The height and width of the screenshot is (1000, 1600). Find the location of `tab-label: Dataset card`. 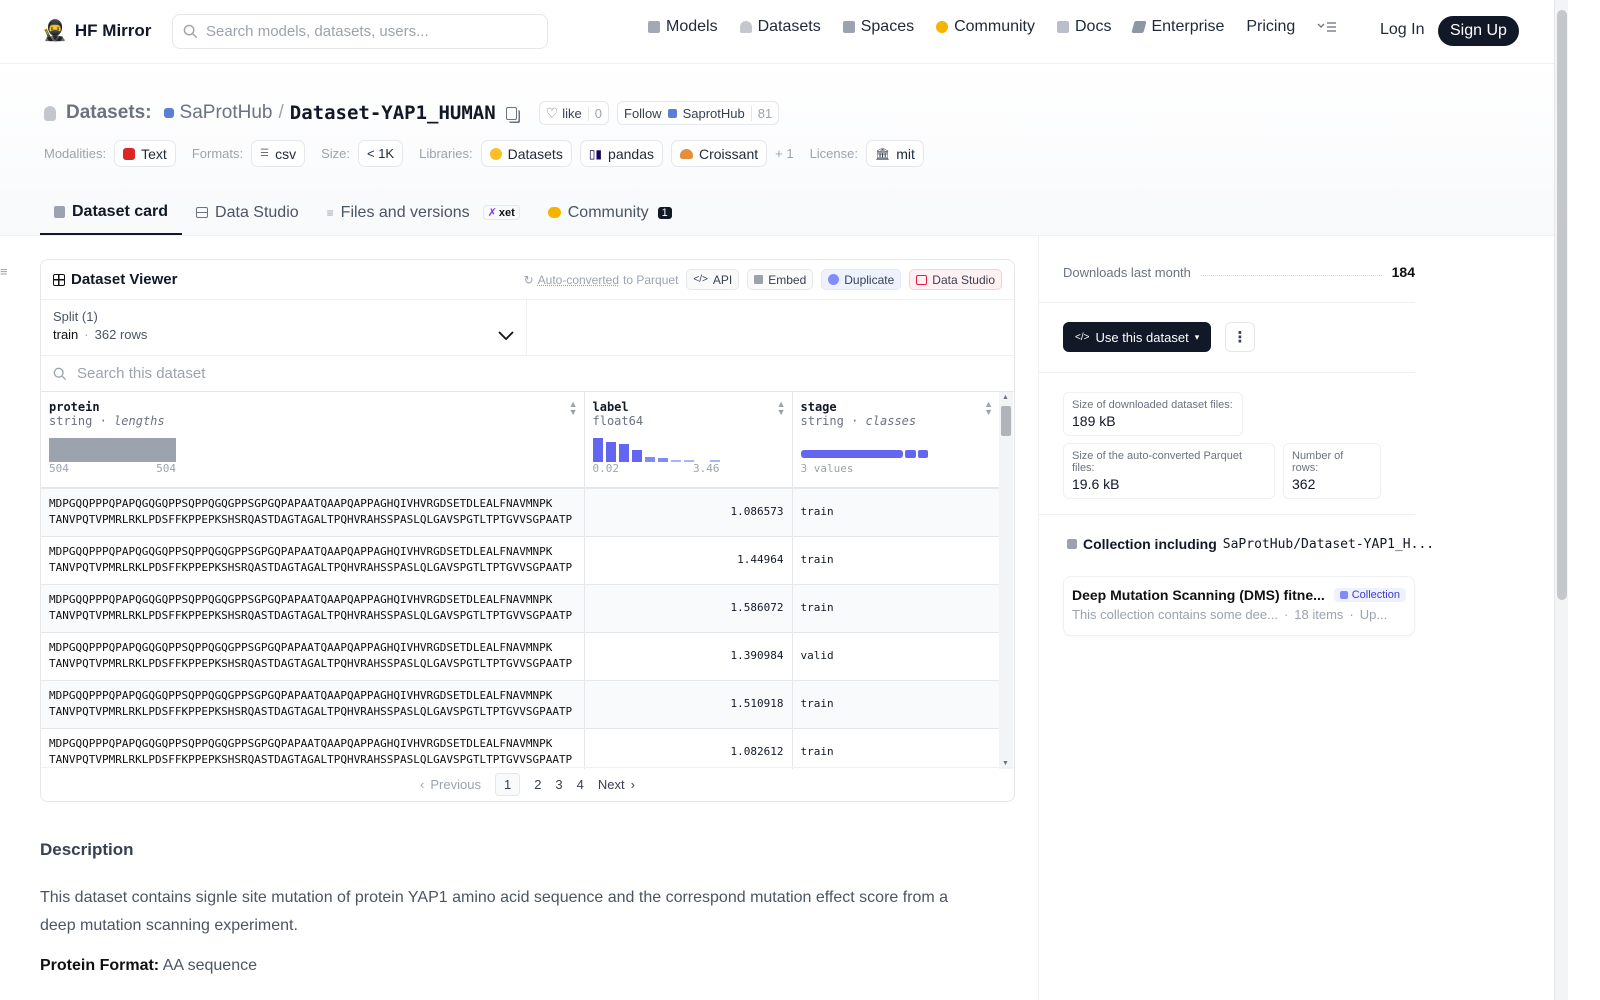

tab-label: Dataset card is located at coordinates (120, 211).